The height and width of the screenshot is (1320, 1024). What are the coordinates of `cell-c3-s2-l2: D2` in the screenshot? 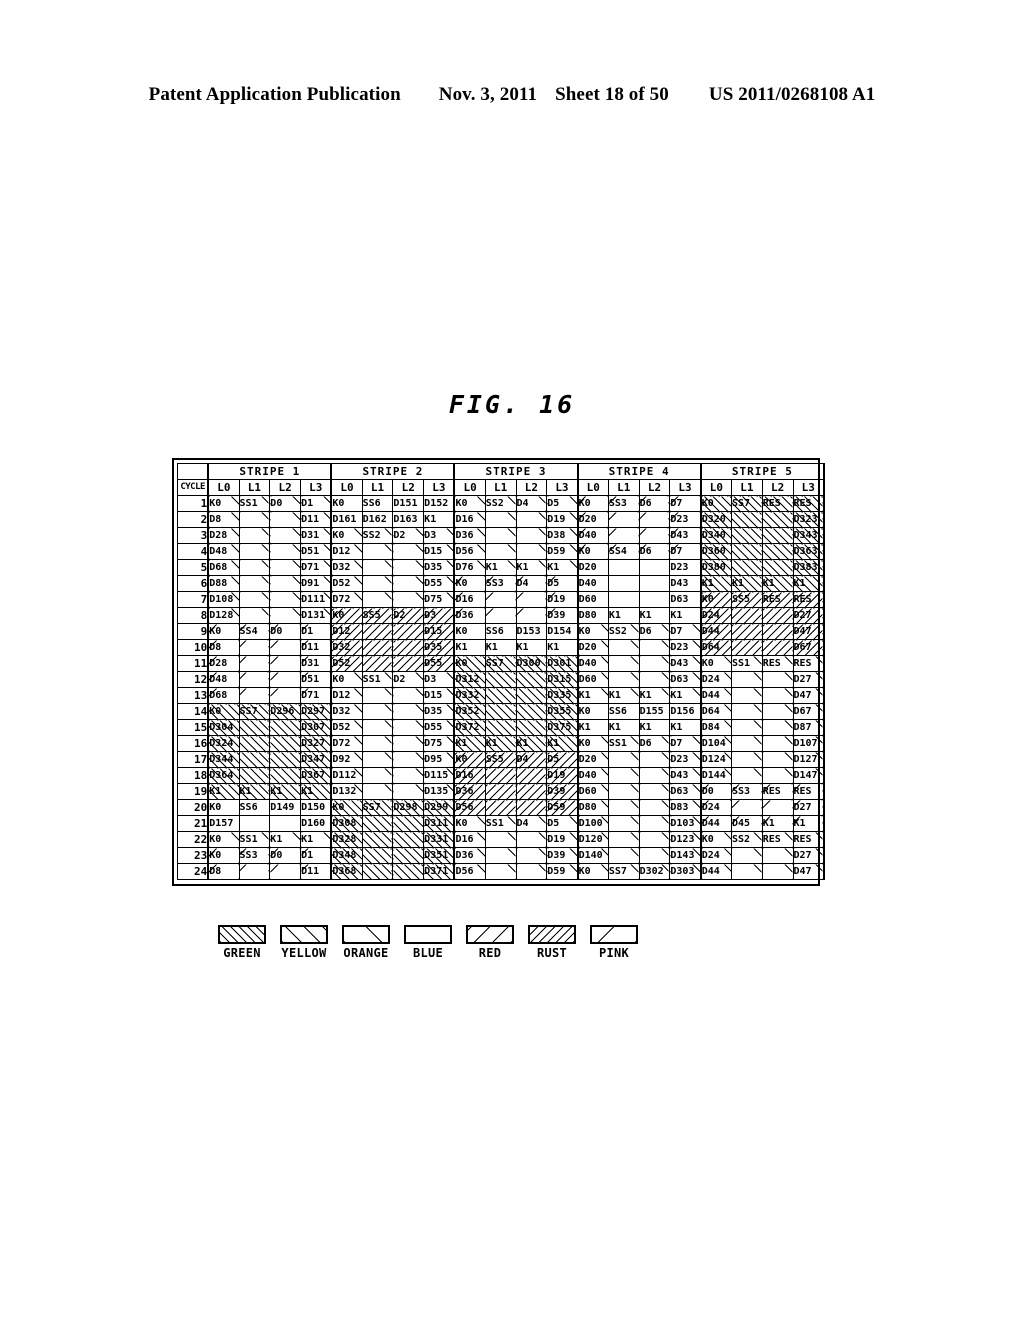 It's located at (408, 535).